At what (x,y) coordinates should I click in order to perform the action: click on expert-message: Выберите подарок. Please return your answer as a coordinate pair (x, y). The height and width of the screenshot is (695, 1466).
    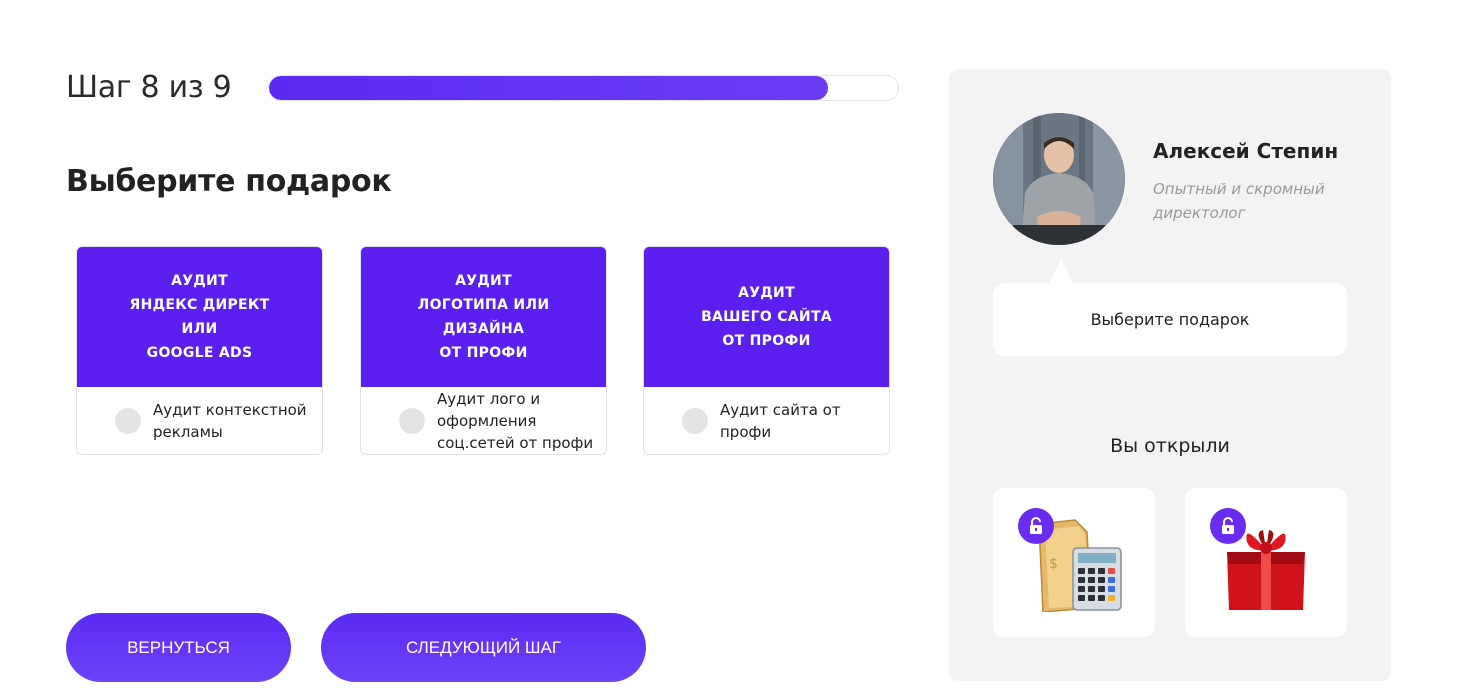
    Looking at the image, I should click on (1170, 319).